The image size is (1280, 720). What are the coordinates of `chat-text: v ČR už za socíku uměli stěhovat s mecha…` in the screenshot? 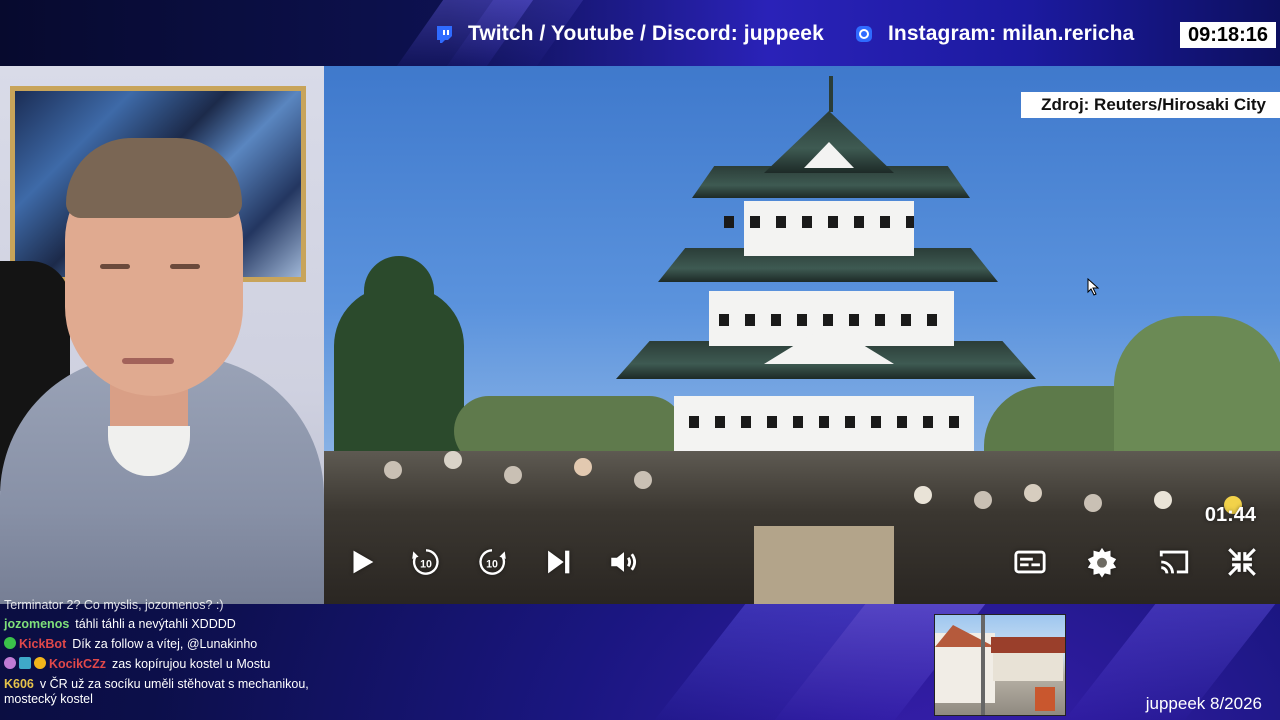 It's located at (174, 684).